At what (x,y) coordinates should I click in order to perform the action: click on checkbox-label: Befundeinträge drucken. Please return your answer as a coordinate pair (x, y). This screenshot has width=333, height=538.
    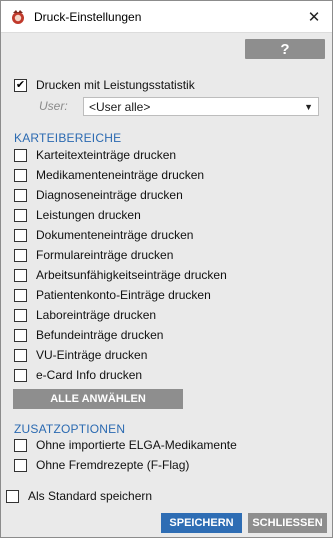
    Looking at the image, I should click on (100, 335).